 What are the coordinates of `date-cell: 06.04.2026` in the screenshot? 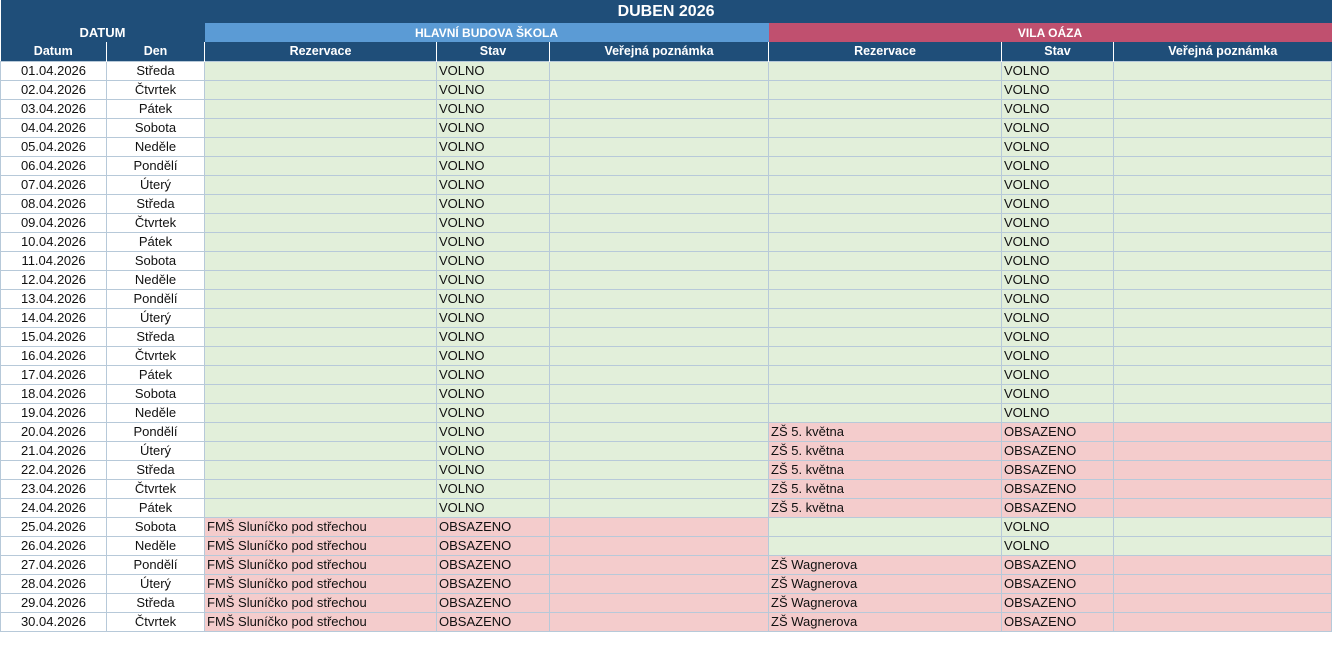 It's located at (53, 165).